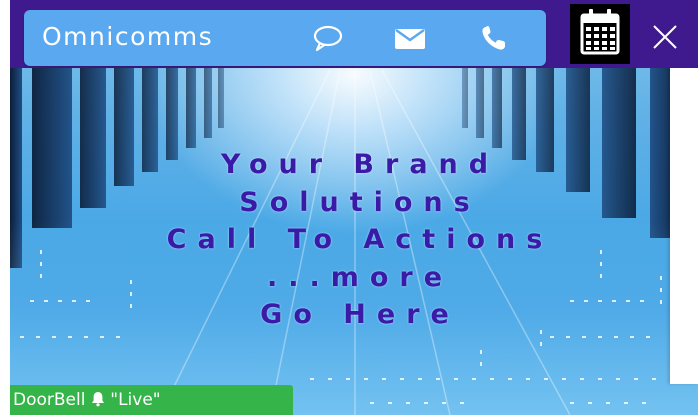 Image resolution: width=698 pixels, height=415 pixels. What do you see at coordinates (360, 164) in the screenshot?
I see `hero-line: Your Brand` at bounding box center [360, 164].